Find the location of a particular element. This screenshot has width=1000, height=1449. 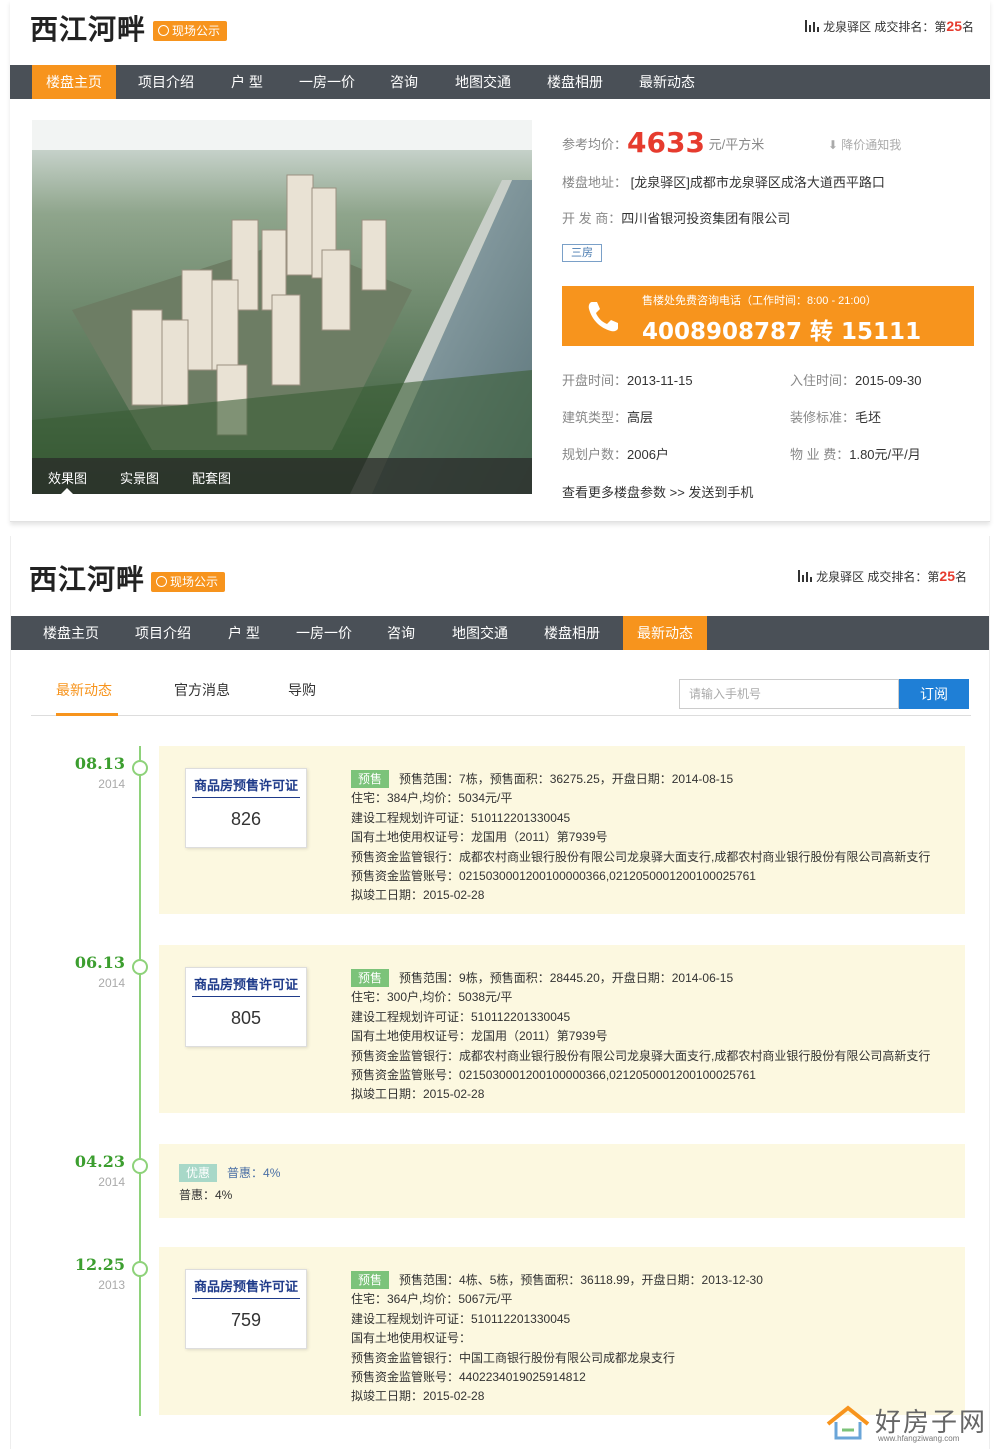

rank-suffix: 名 is located at coordinates (967, 27).